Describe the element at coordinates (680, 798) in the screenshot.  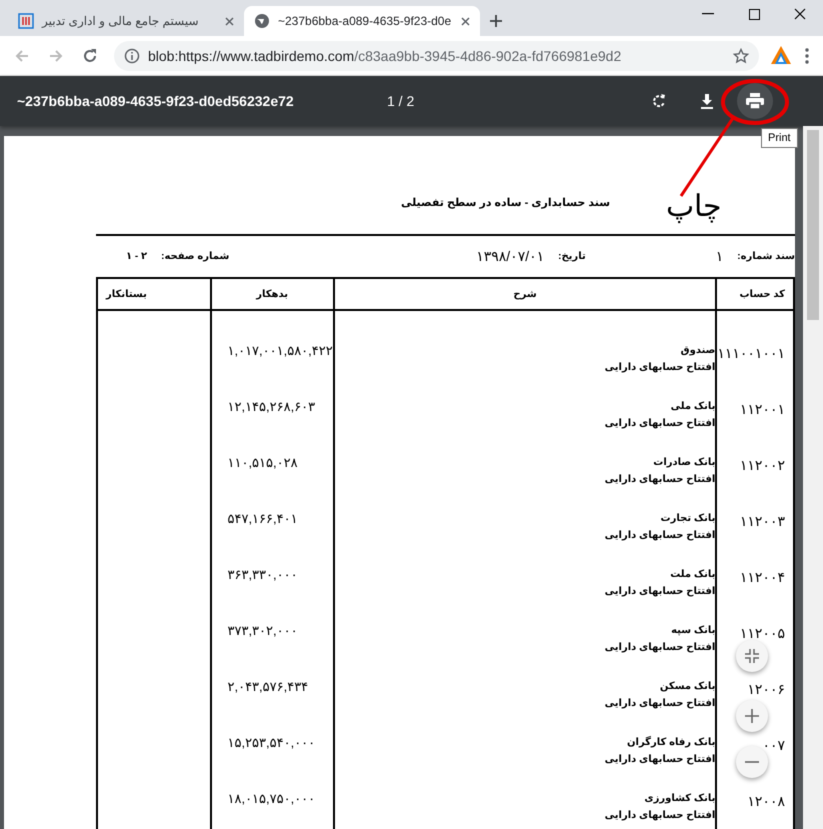
I see `account-name: بانک کشاورزی` at that location.